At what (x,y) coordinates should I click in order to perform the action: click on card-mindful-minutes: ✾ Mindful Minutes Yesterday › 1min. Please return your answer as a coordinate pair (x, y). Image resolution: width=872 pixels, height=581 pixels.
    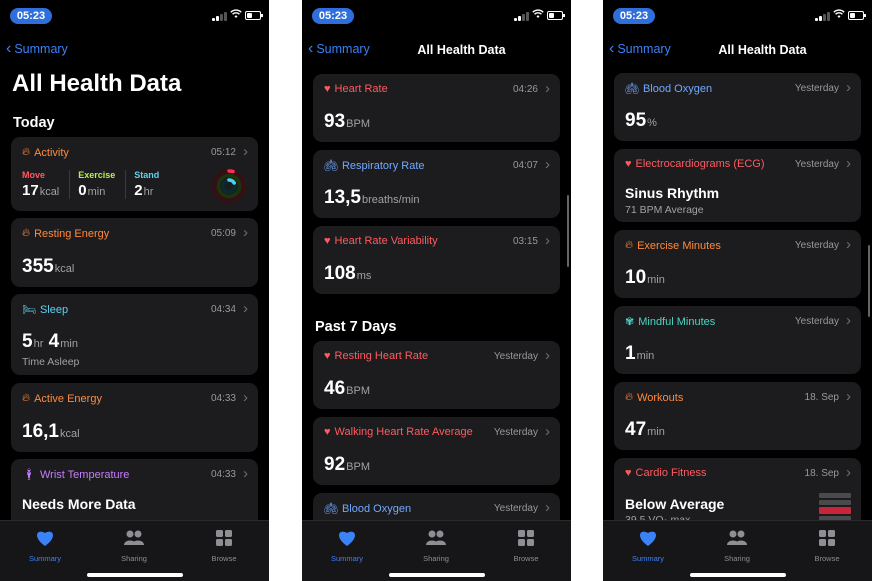
    Looking at the image, I should click on (737, 340).